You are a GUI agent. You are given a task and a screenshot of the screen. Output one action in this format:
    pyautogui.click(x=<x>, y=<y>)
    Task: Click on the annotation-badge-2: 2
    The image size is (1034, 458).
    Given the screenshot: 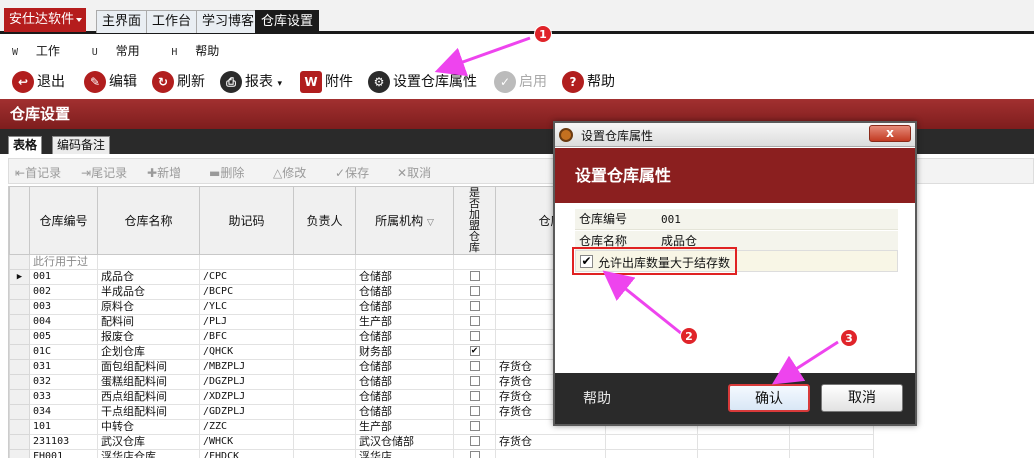 What is the action you would take?
    pyautogui.click(x=689, y=336)
    